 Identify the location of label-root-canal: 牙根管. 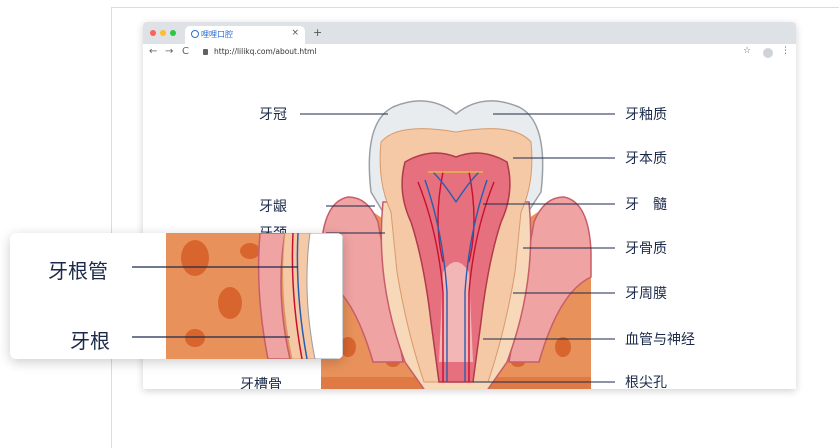
(78, 271).